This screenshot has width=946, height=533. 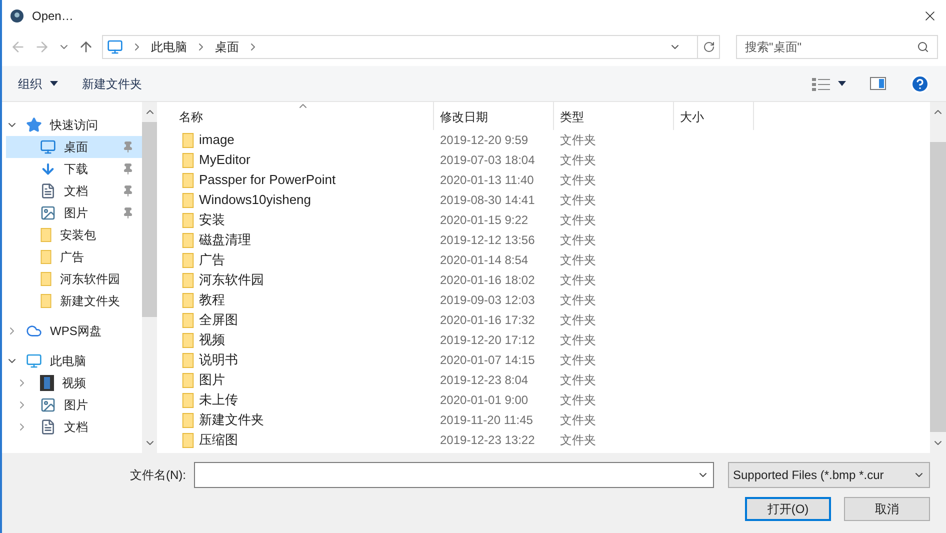 I want to click on file-name: 广告, so click(x=212, y=260).